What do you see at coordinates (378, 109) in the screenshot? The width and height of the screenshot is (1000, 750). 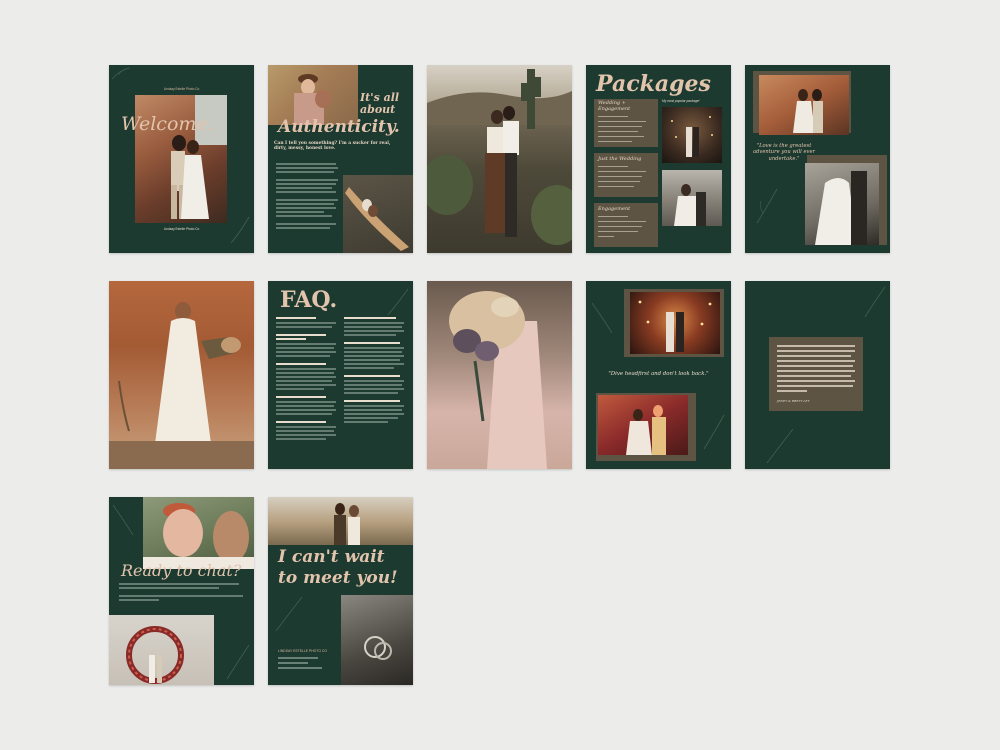 I see `heading-line2: about` at bounding box center [378, 109].